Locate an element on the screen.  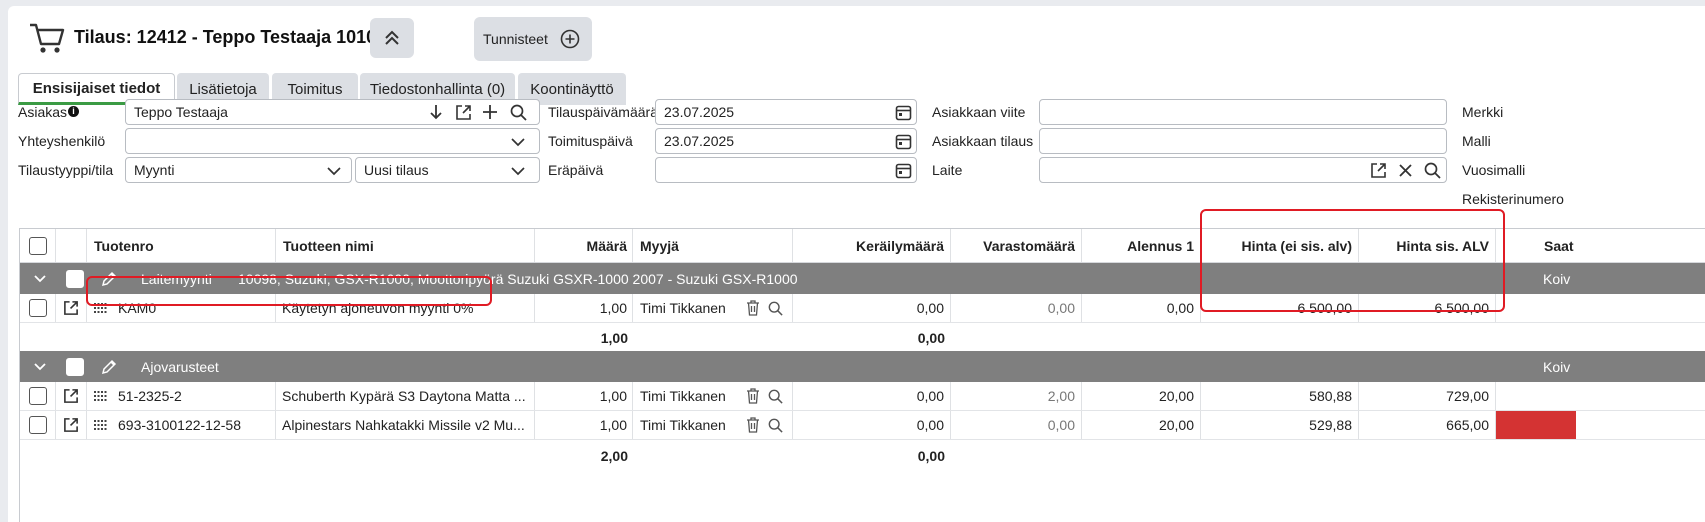
col-product-code: Tuotenro is located at coordinates (181, 245).